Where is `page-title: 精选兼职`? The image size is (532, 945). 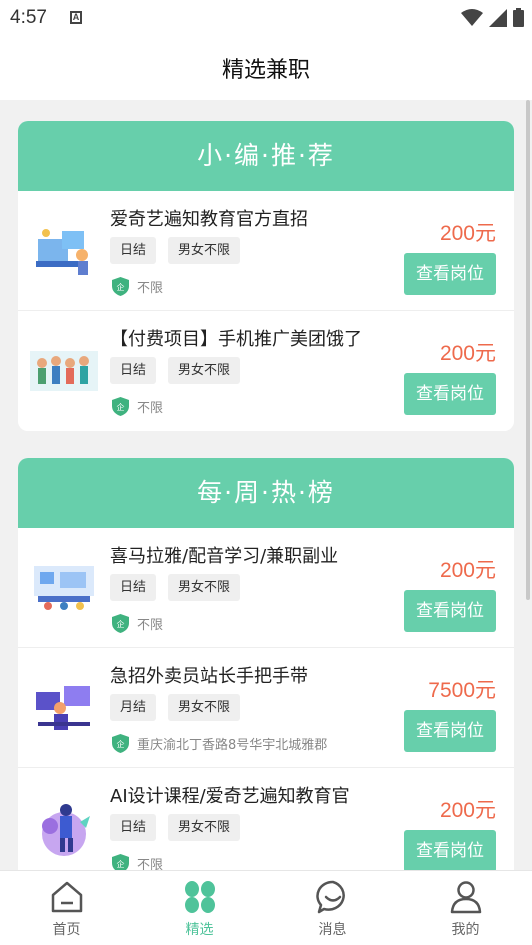
page-title: 精选兼职 is located at coordinates (265, 70).